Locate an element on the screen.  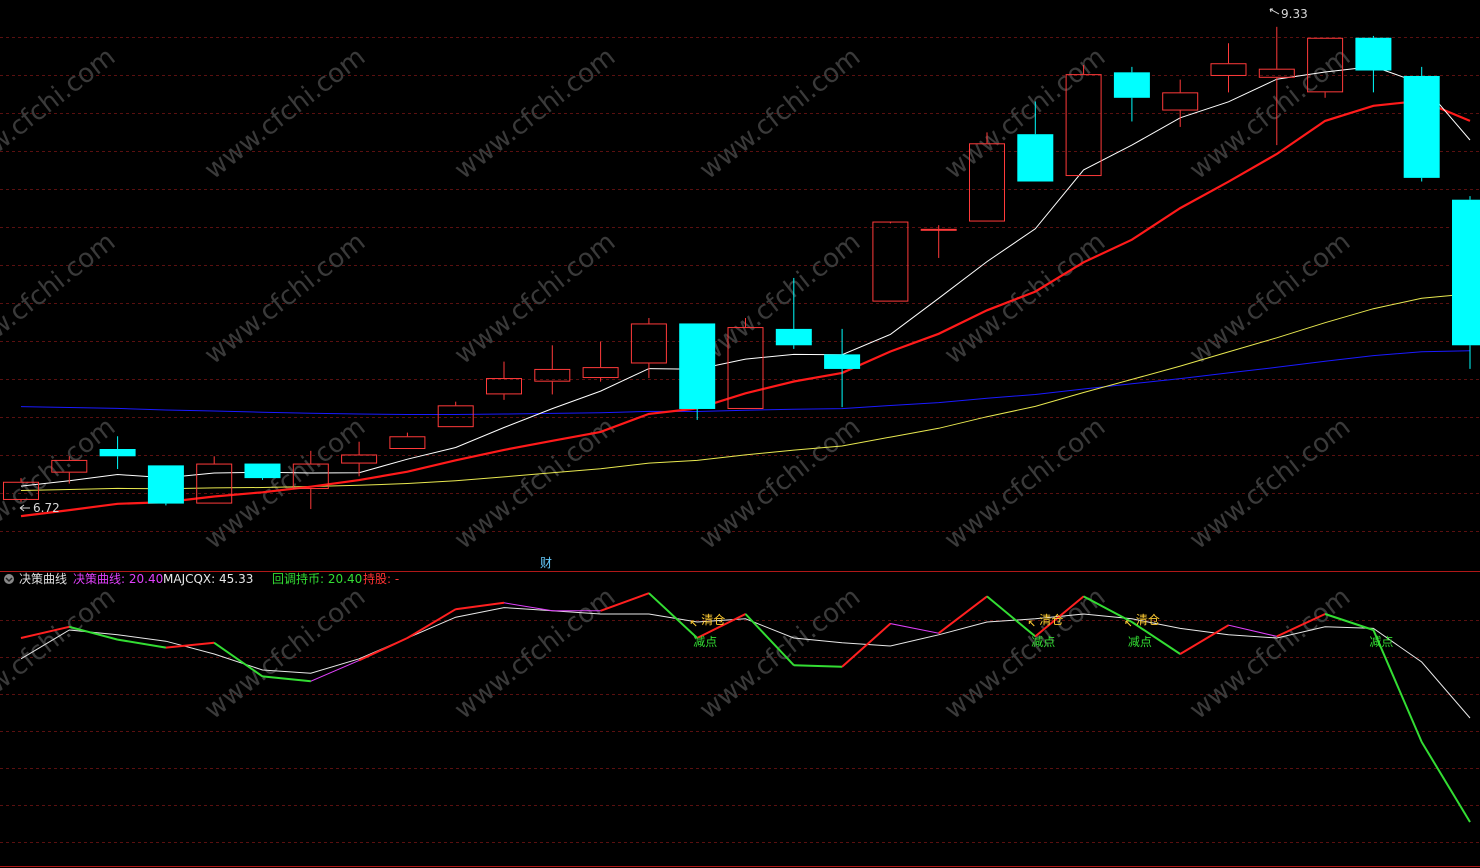
legend-hold-shares: 持股: - is located at coordinates (381, 578).